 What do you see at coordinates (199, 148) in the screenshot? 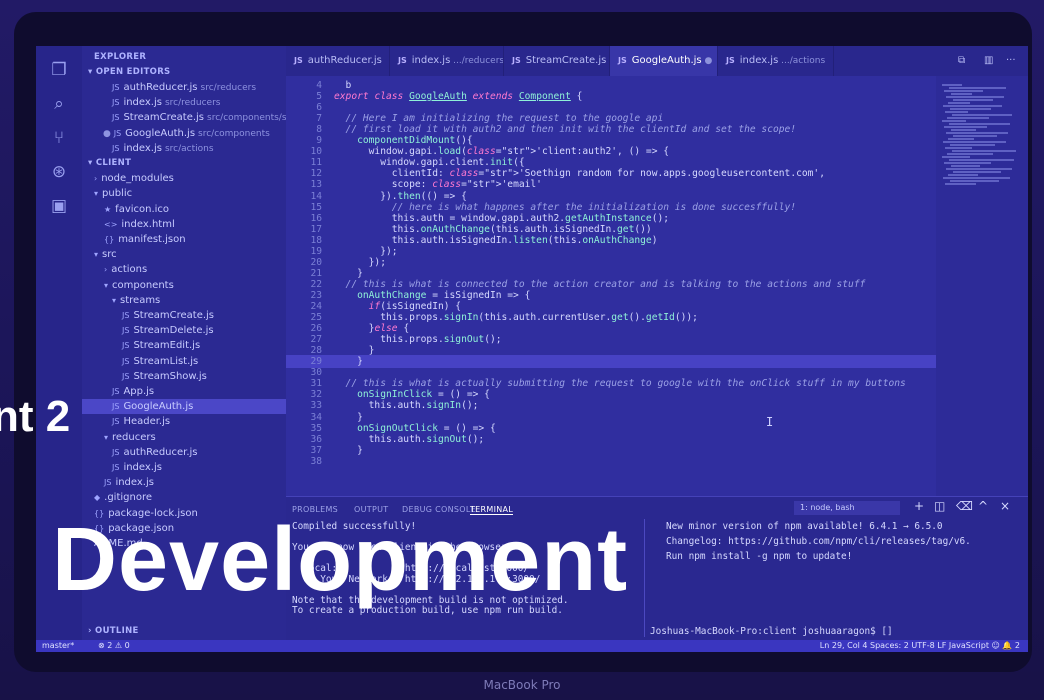
I see `open-editor-item: JS index.js src/actions` at bounding box center [199, 148].